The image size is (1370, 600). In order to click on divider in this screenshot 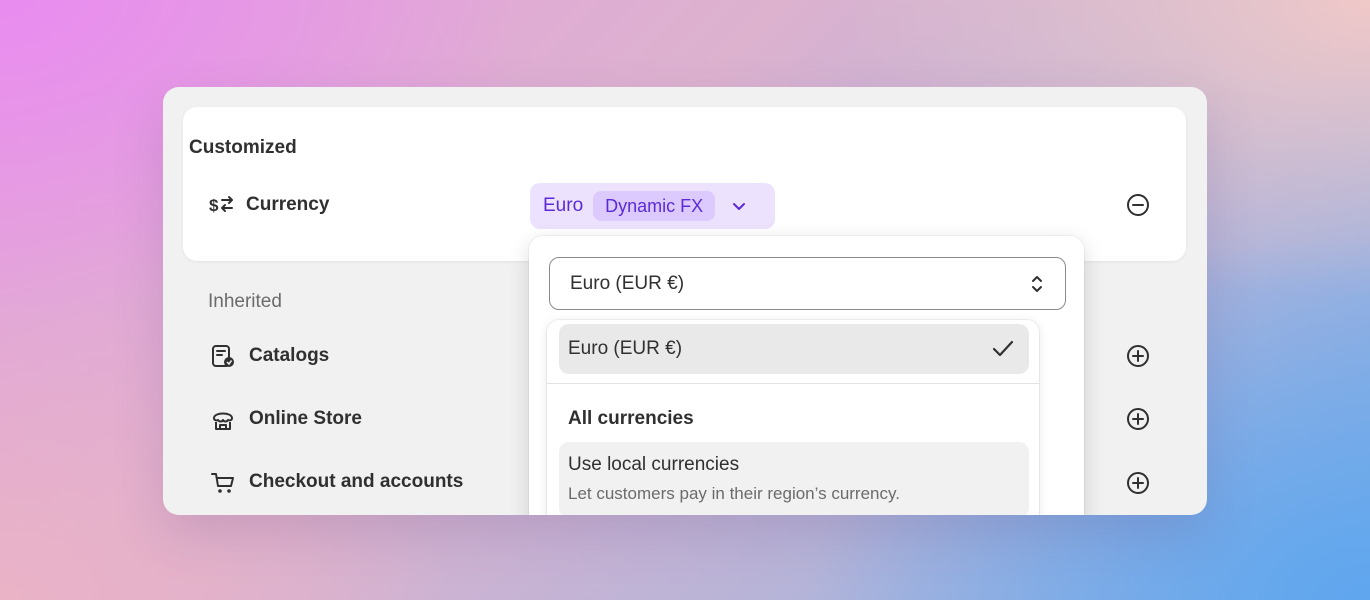, I will do `click(793, 383)`.